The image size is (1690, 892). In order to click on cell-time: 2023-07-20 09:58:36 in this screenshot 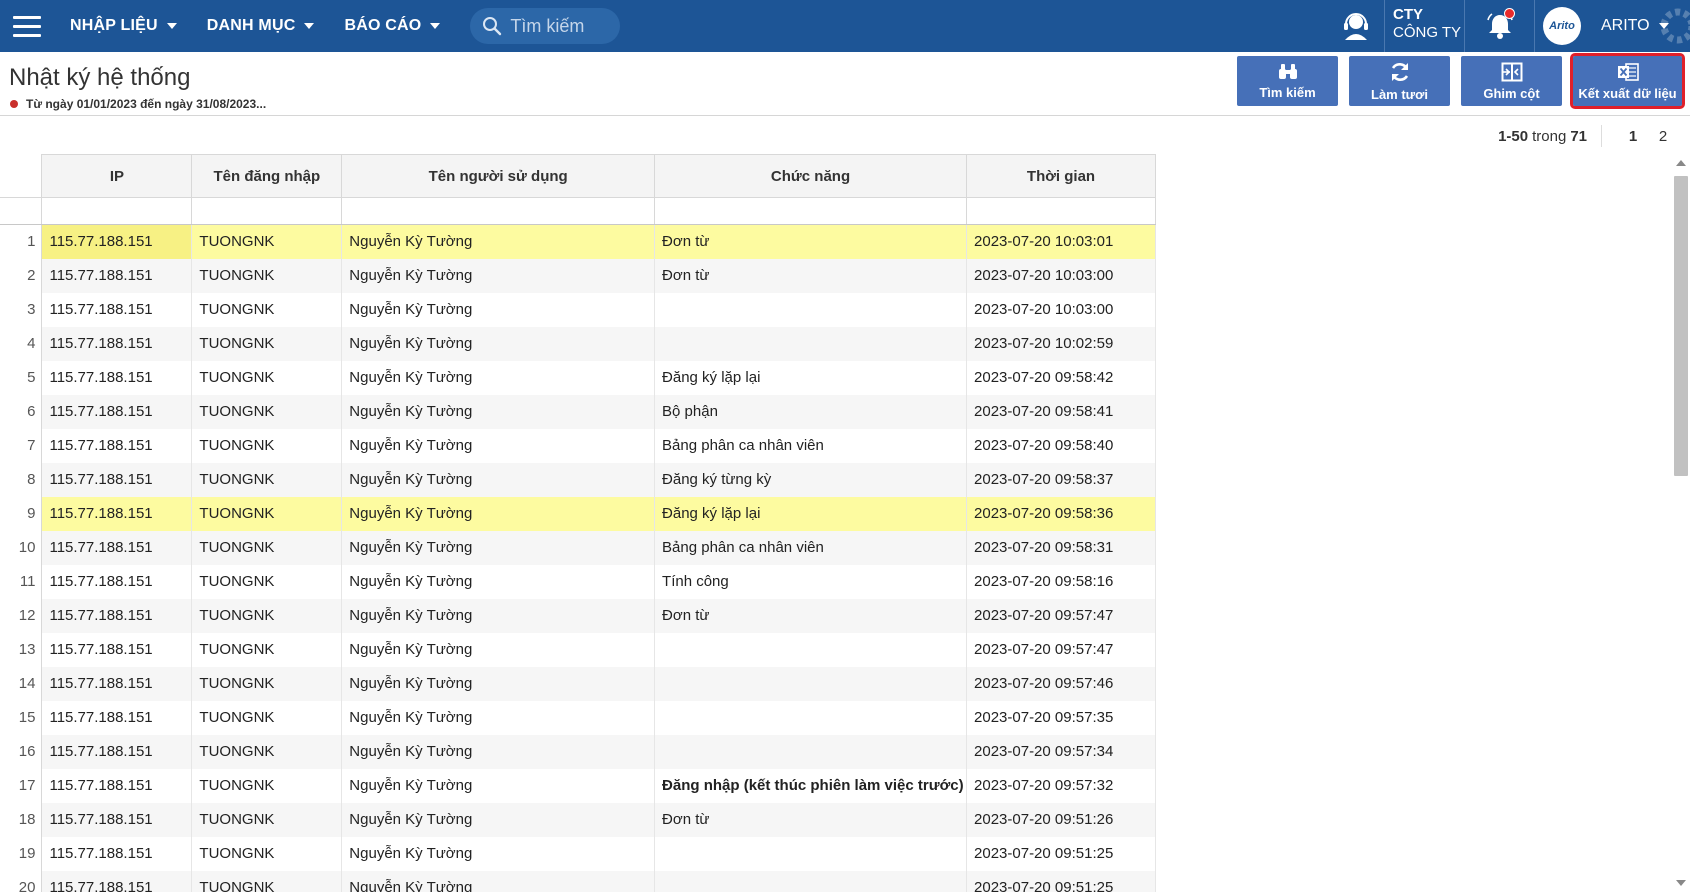, I will do `click(1061, 513)`.